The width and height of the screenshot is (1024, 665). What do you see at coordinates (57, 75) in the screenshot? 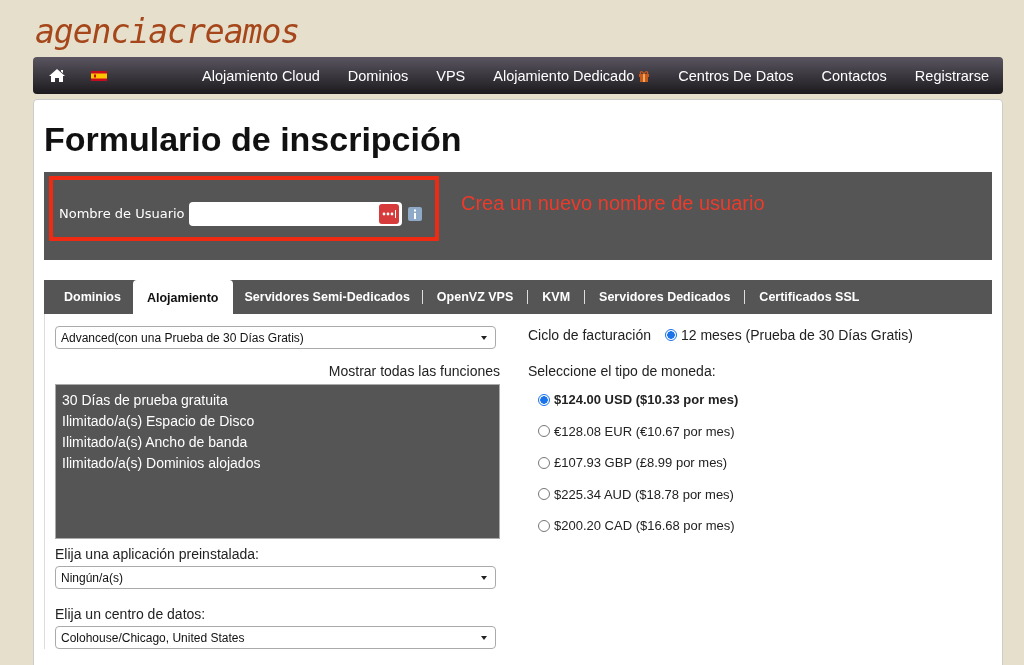
I see `home-icon` at bounding box center [57, 75].